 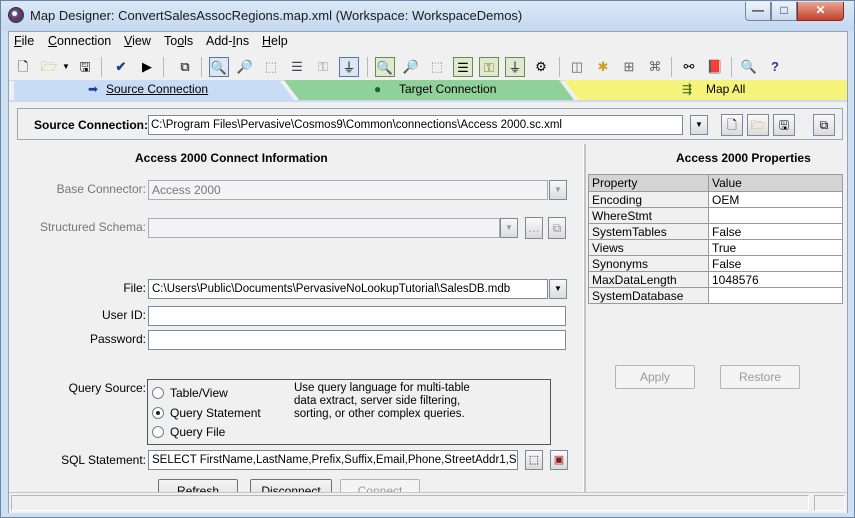 I want to click on menu-tools: Tools, so click(x=178, y=41).